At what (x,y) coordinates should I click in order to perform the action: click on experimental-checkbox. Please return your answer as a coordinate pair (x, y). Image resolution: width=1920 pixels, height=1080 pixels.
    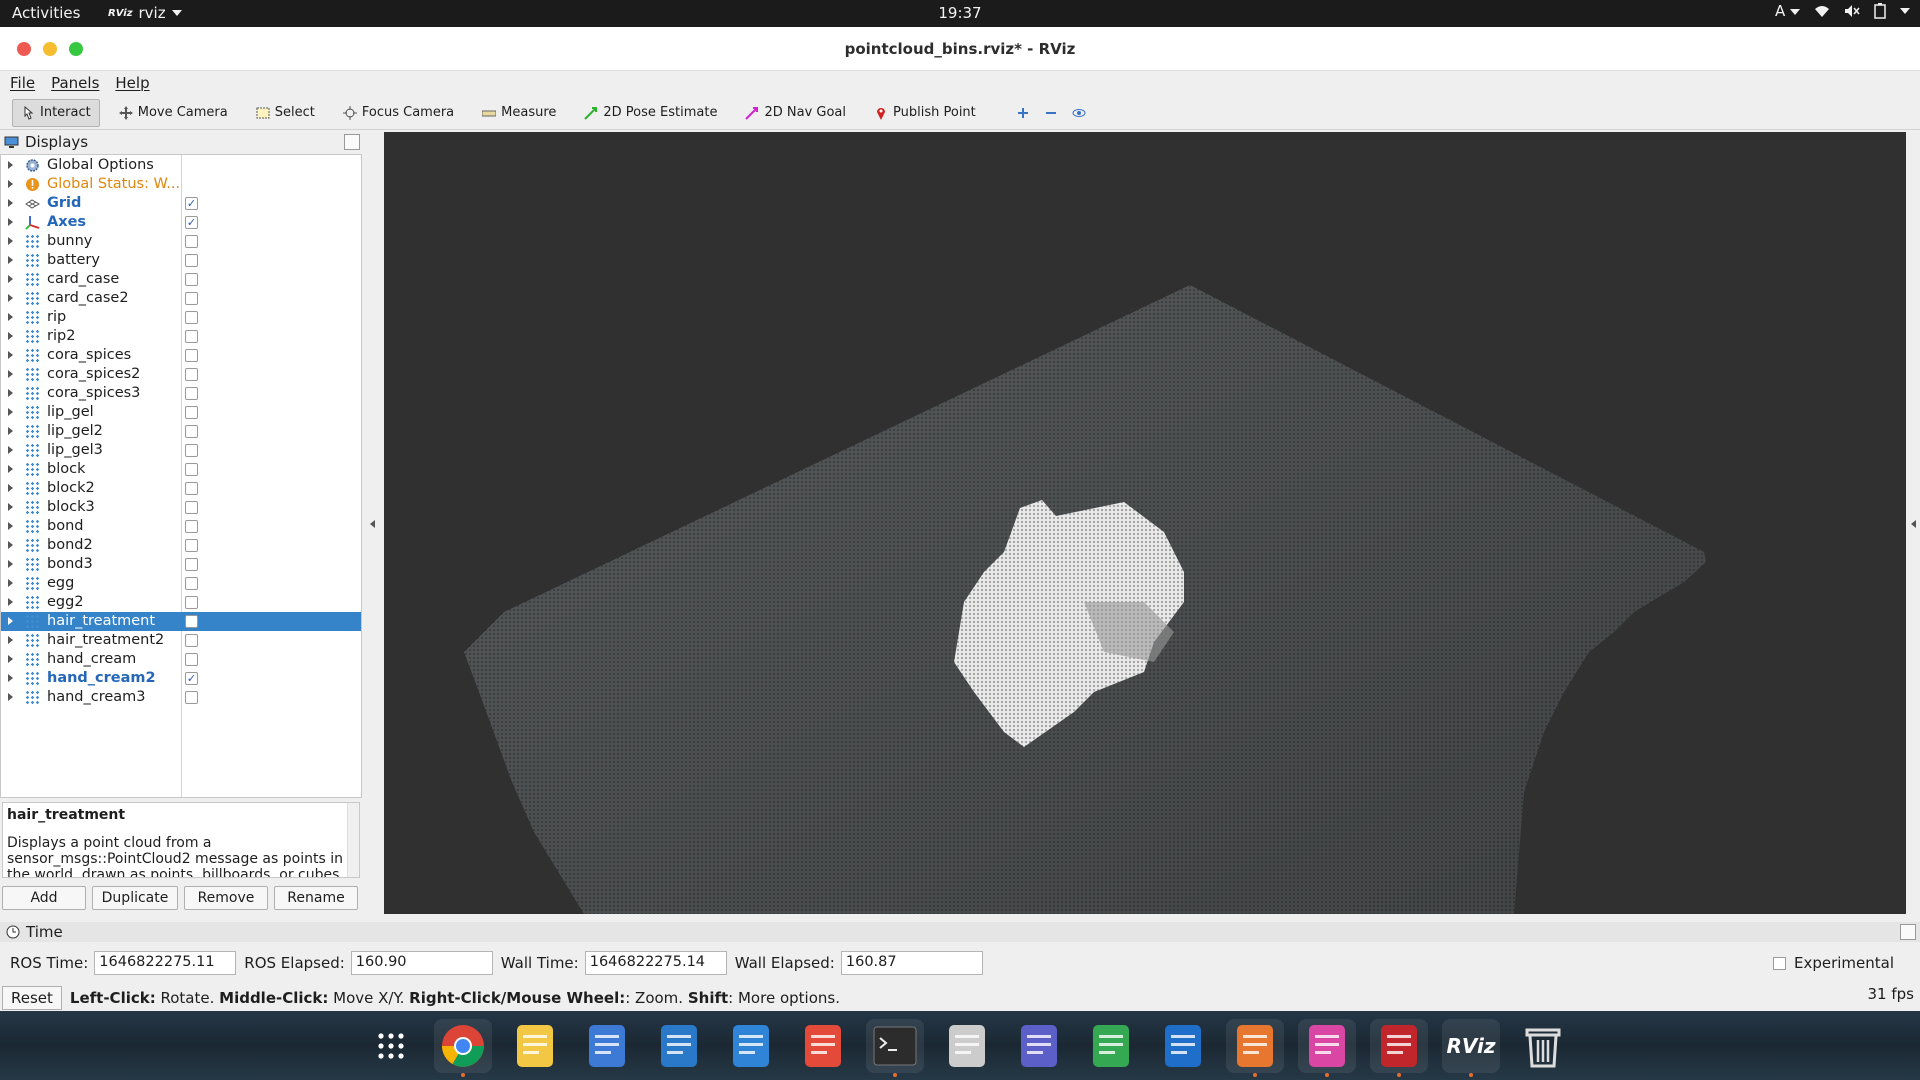
    Looking at the image, I should click on (1779, 963).